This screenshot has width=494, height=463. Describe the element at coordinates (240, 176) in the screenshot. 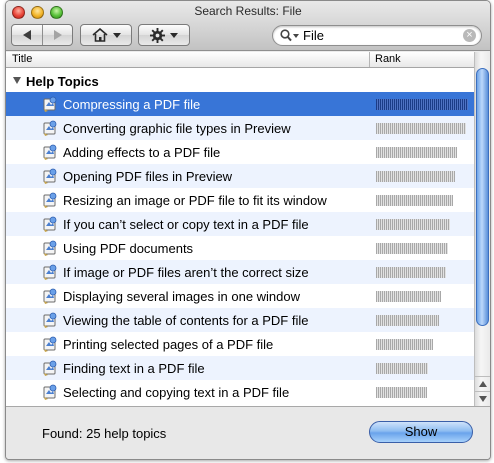

I see `list-item: Opening PDF files in Preview` at that location.